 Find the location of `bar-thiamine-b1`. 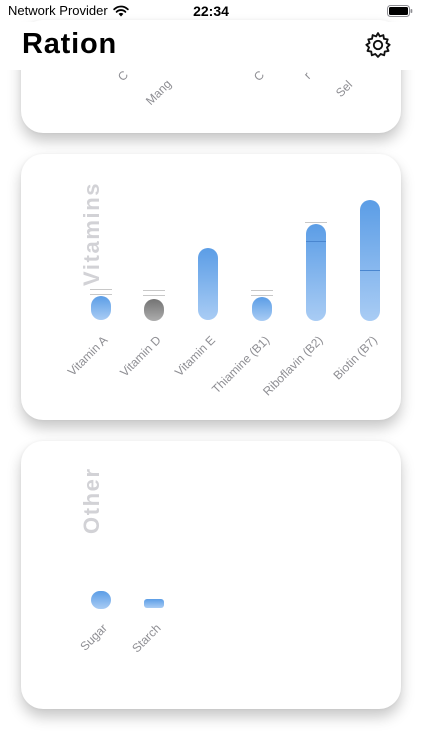

bar-thiamine-b1 is located at coordinates (262, 309).